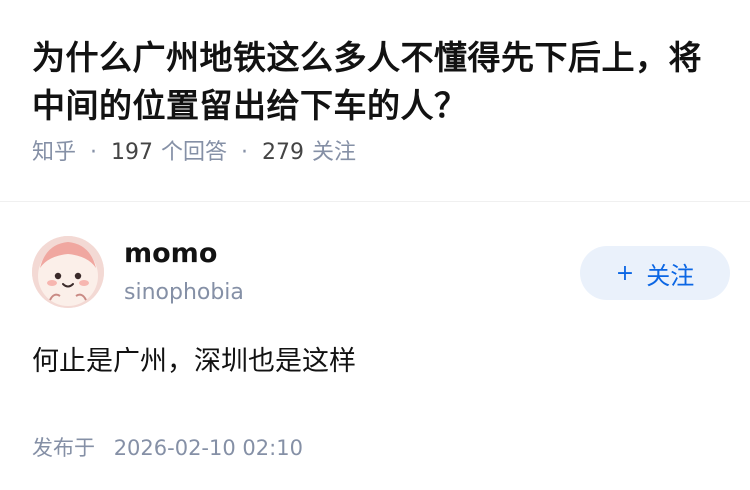 The image size is (750, 490). What do you see at coordinates (334, 152) in the screenshot?
I see `follower-count-label: 关注` at bounding box center [334, 152].